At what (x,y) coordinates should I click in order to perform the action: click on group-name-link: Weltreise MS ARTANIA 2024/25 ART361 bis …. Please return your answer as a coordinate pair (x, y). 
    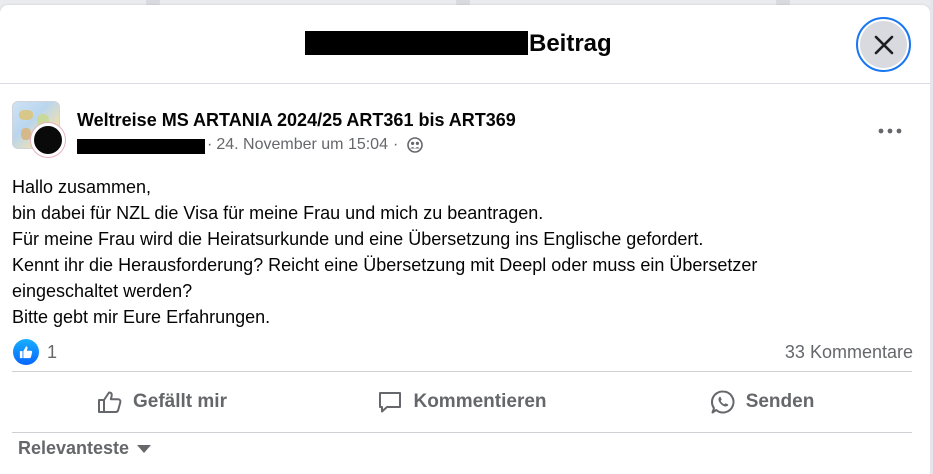
    Looking at the image, I should click on (296, 120).